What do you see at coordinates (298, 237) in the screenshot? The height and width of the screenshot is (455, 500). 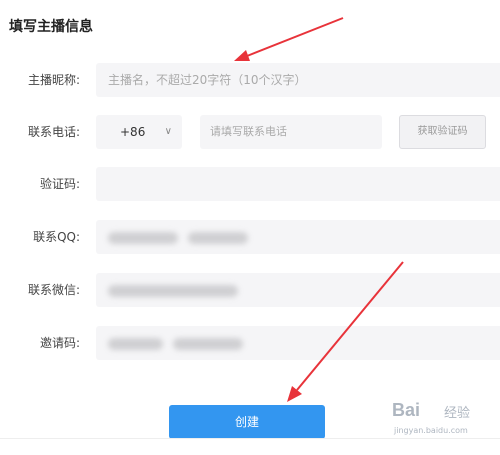 I see `qq-input` at bounding box center [298, 237].